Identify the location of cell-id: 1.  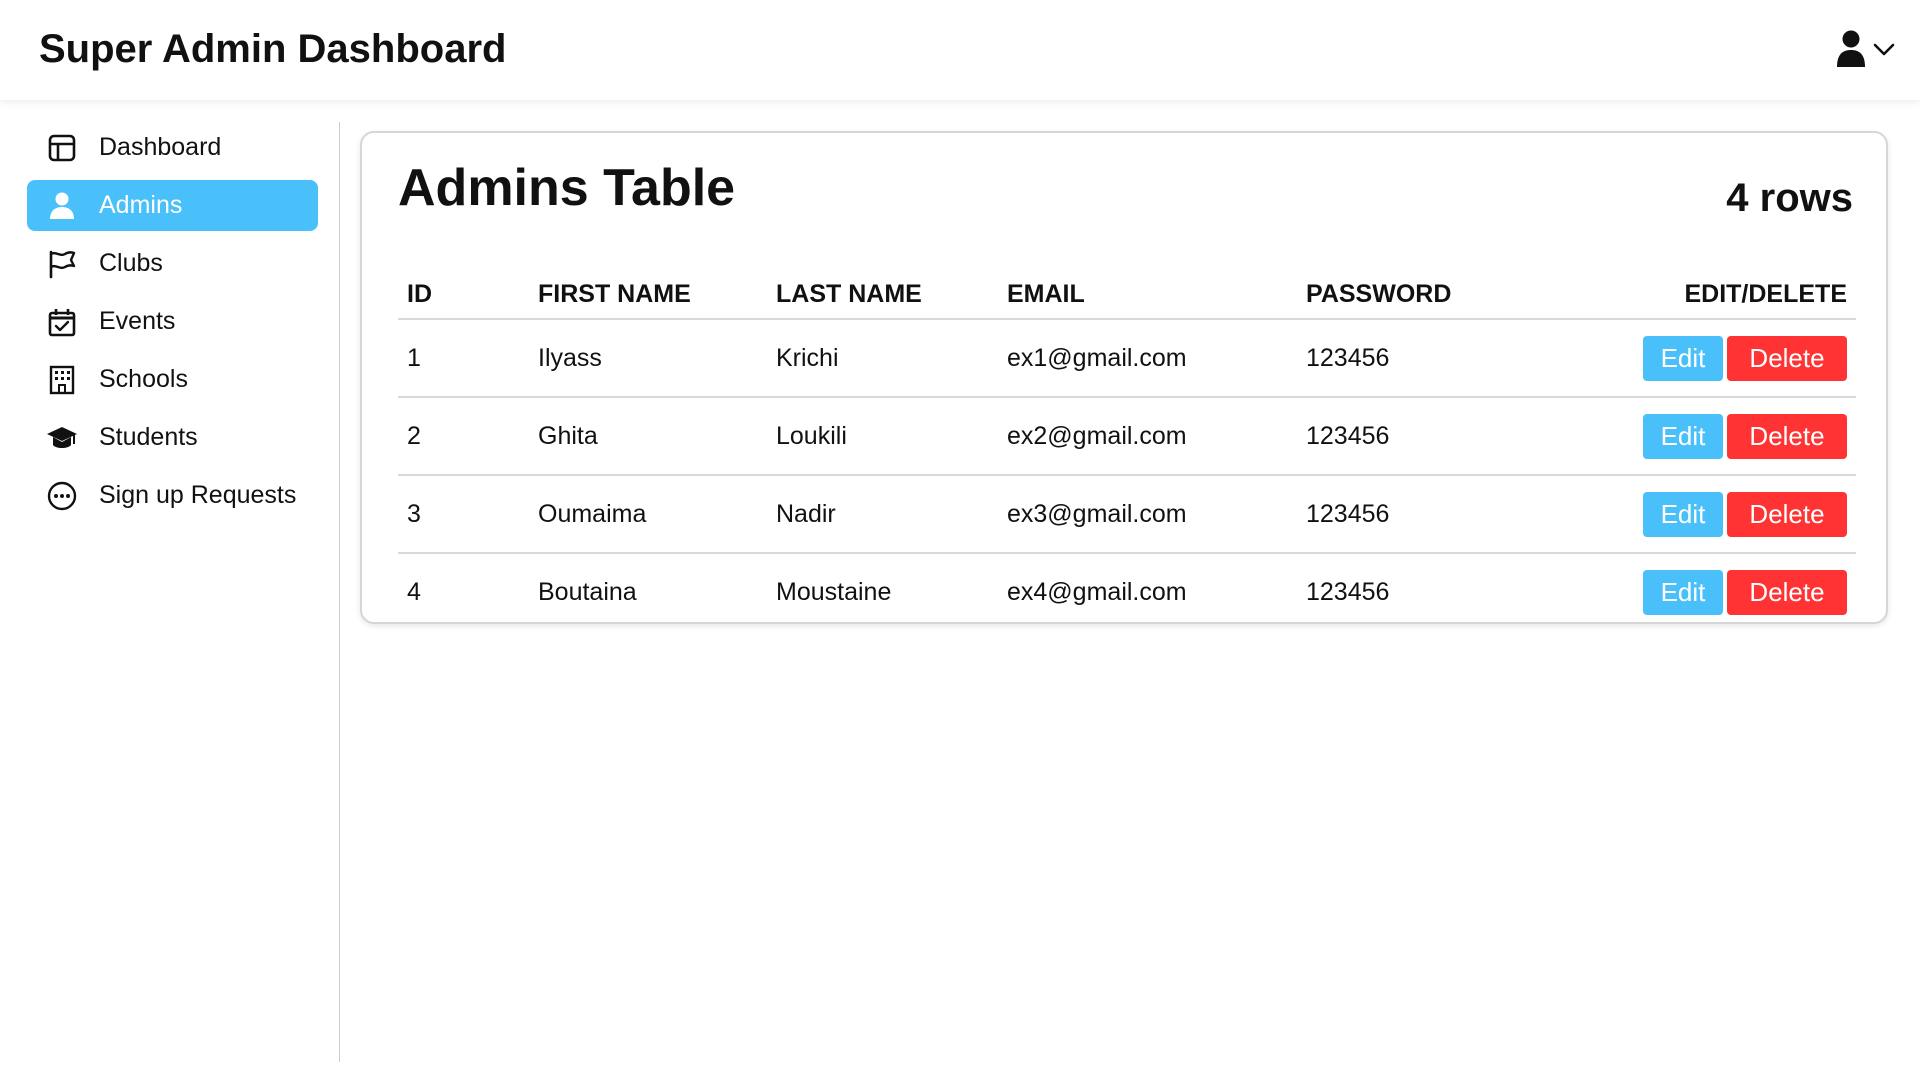
(463, 358).